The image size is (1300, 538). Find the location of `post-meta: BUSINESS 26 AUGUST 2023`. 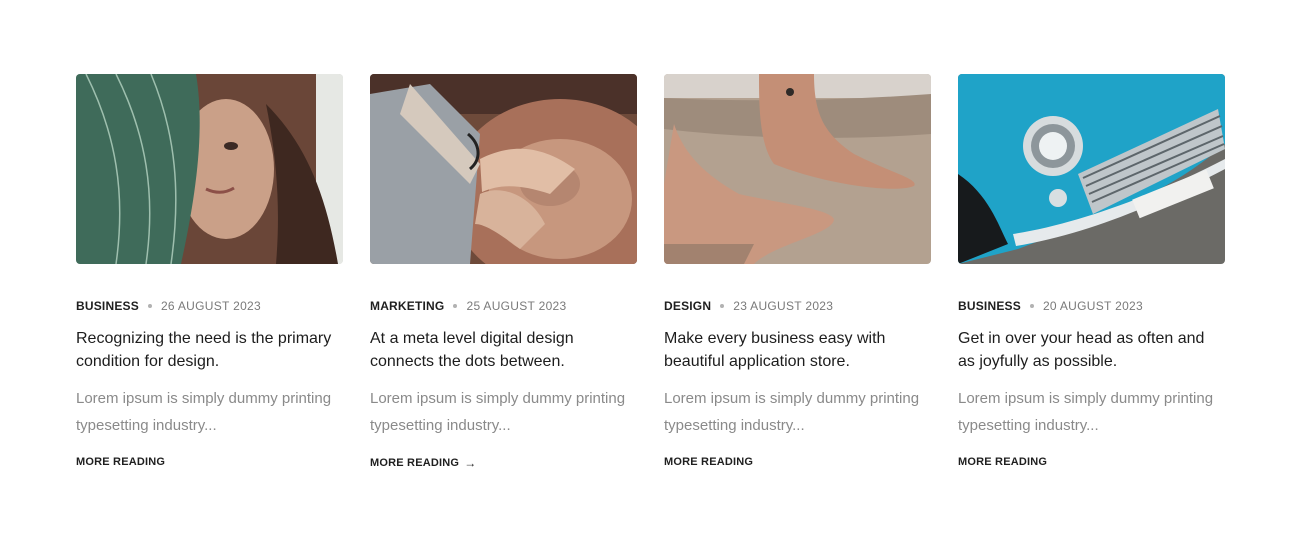

post-meta: BUSINESS 26 AUGUST 2023 is located at coordinates (209, 306).